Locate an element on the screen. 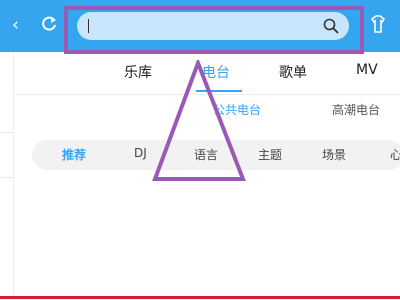  tab-library: 乐库 is located at coordinates (138, 72).